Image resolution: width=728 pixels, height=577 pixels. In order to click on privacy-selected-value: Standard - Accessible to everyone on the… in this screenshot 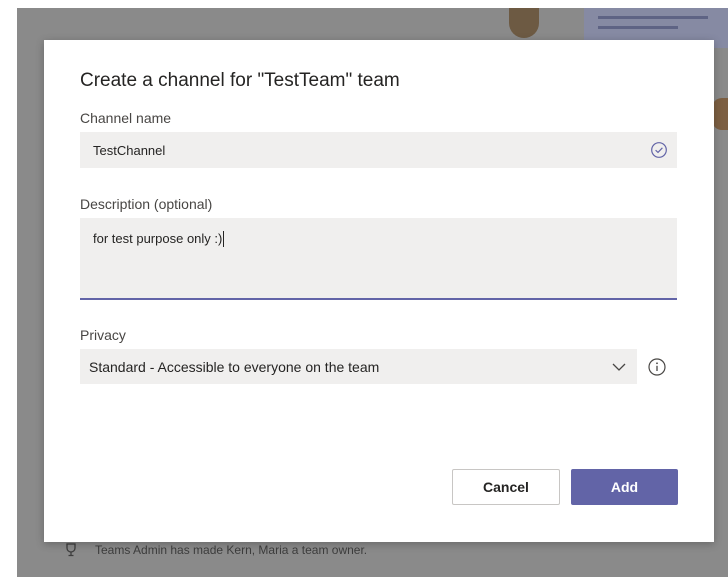, I will do `click(234, 366)`.